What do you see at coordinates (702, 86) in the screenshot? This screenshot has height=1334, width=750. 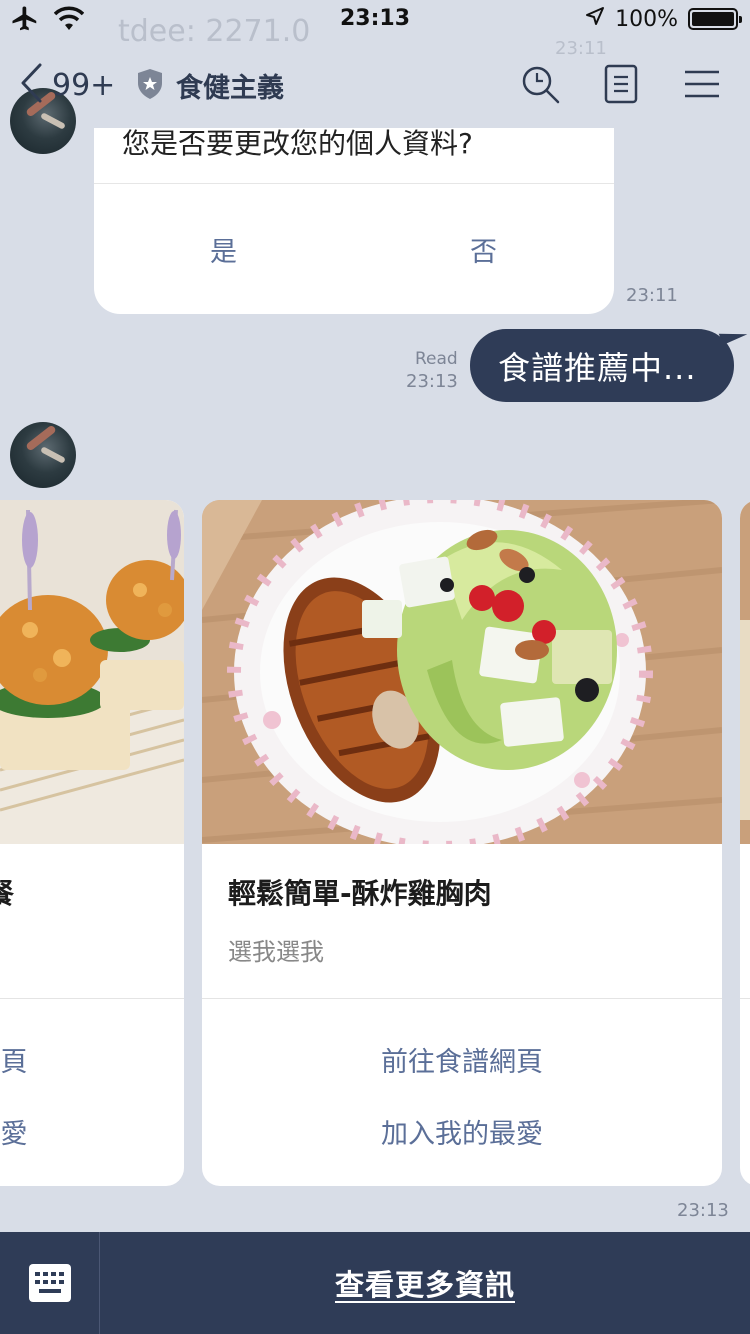 I see `menu-icon` at bounding box center [702, 86].